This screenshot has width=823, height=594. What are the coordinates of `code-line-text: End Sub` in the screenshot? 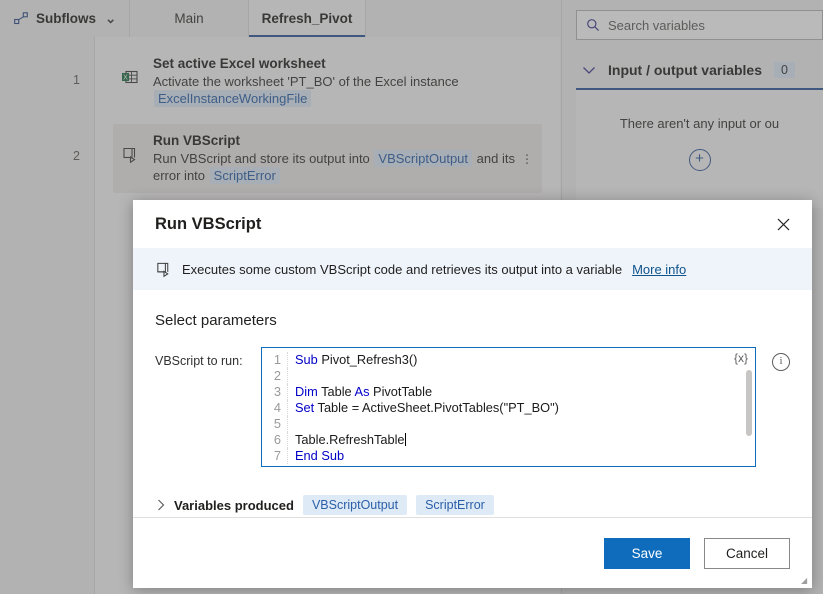 It's located at (320, 455).